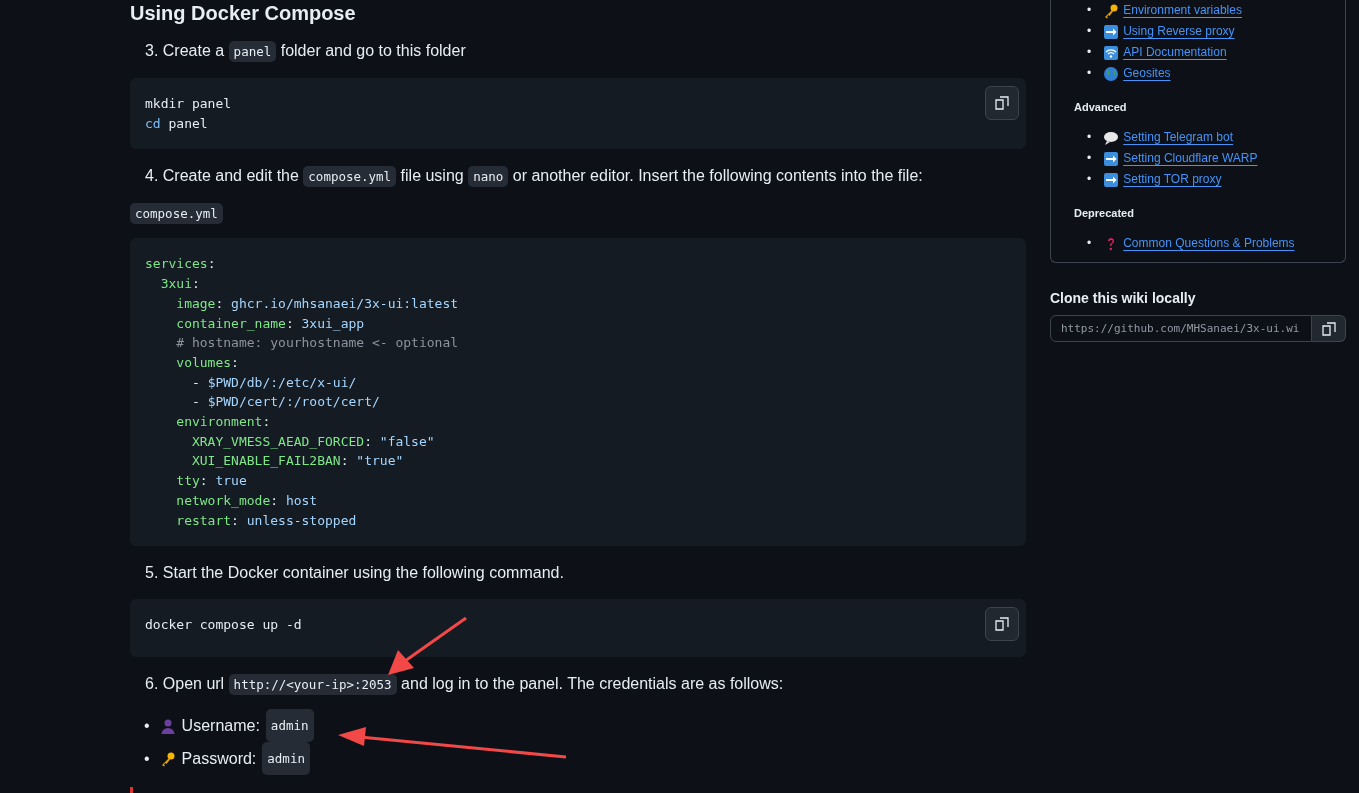 Image resolution: width=1359 pixels, height=793 pixels. Describe the element at coordinates (1165, 52) in the screenshot. I see `wiki-page-link: API Documentation` at that location.